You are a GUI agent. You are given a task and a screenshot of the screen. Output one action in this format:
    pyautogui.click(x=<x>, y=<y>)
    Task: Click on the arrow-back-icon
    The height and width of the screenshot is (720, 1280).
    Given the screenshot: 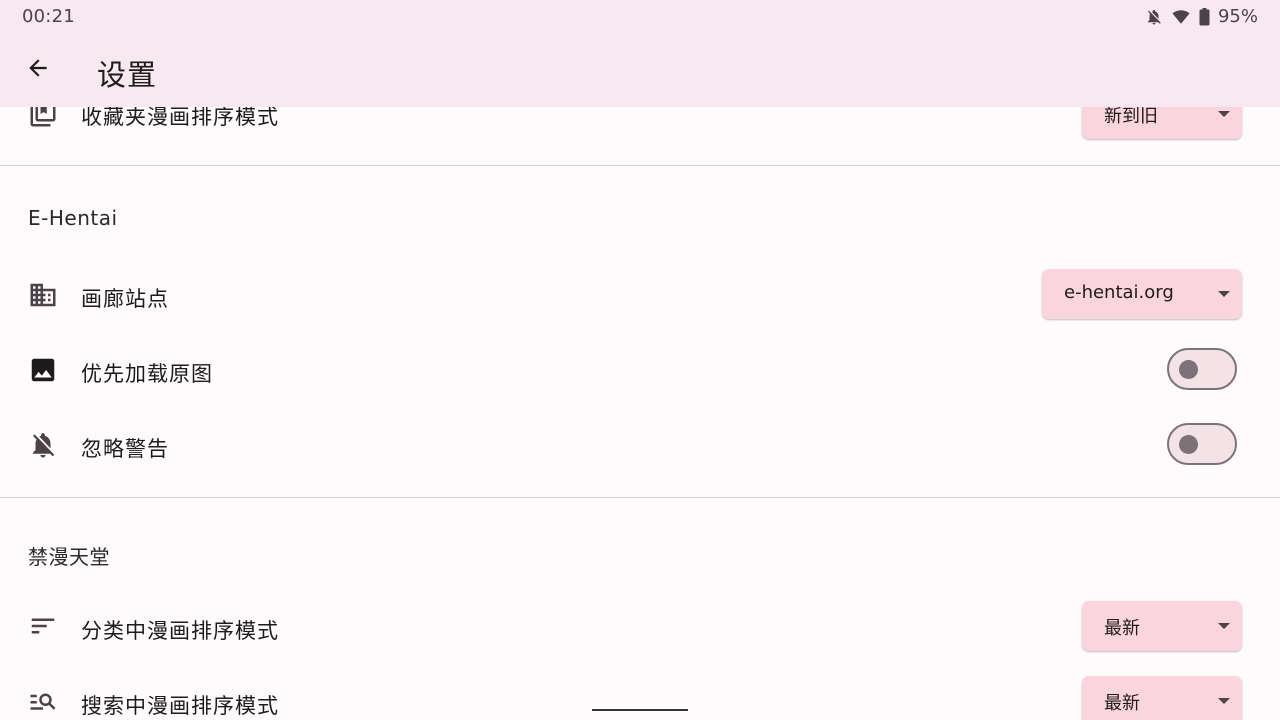 What is the action you would take?
    pyautogui.click(x=38, y=70)
    